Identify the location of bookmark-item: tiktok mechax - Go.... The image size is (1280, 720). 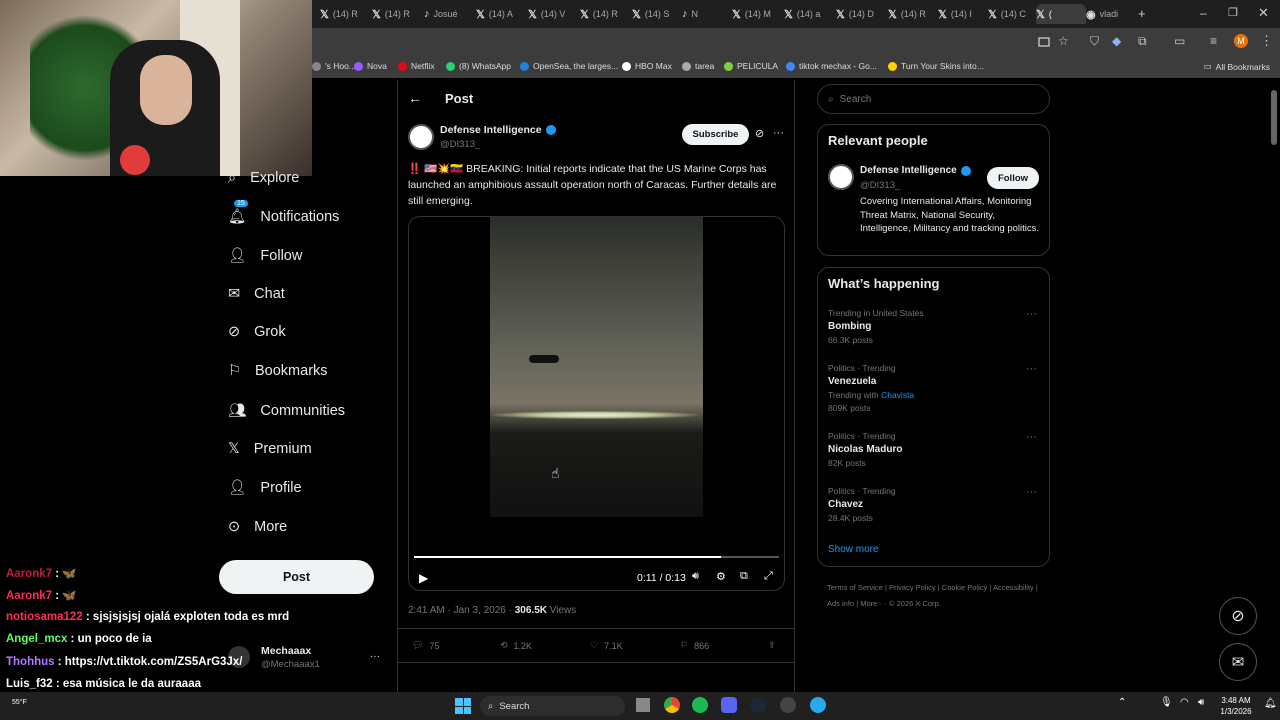
(831, 66).